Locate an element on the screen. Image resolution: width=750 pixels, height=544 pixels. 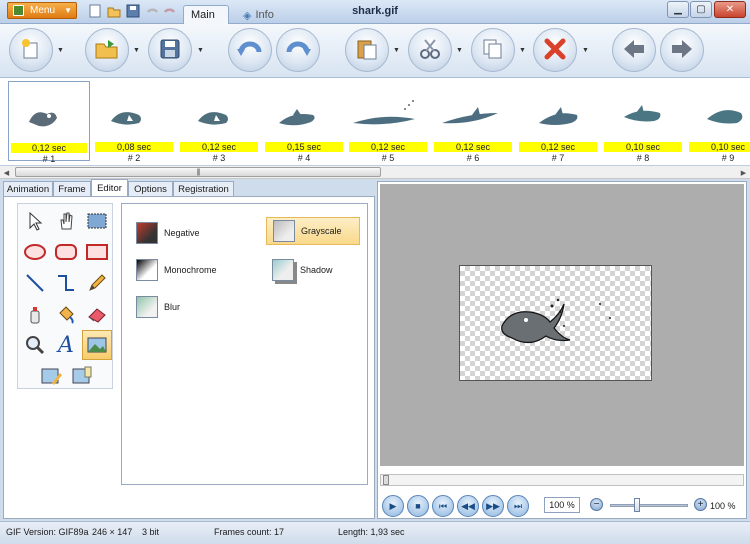
scrollbar-thumb: ||| is located at coordinates (198, 172).